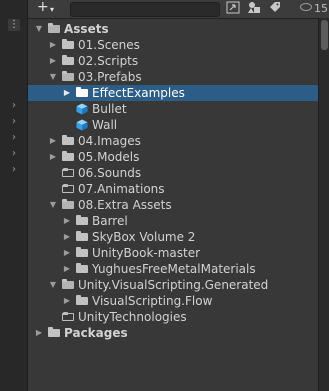 This screenshot has width=329, height=391. What do you see at coordinates (110, 173) in the screenshot?
I see `tree-item-label: 06.Sounds` at bounding box center [110, 173].